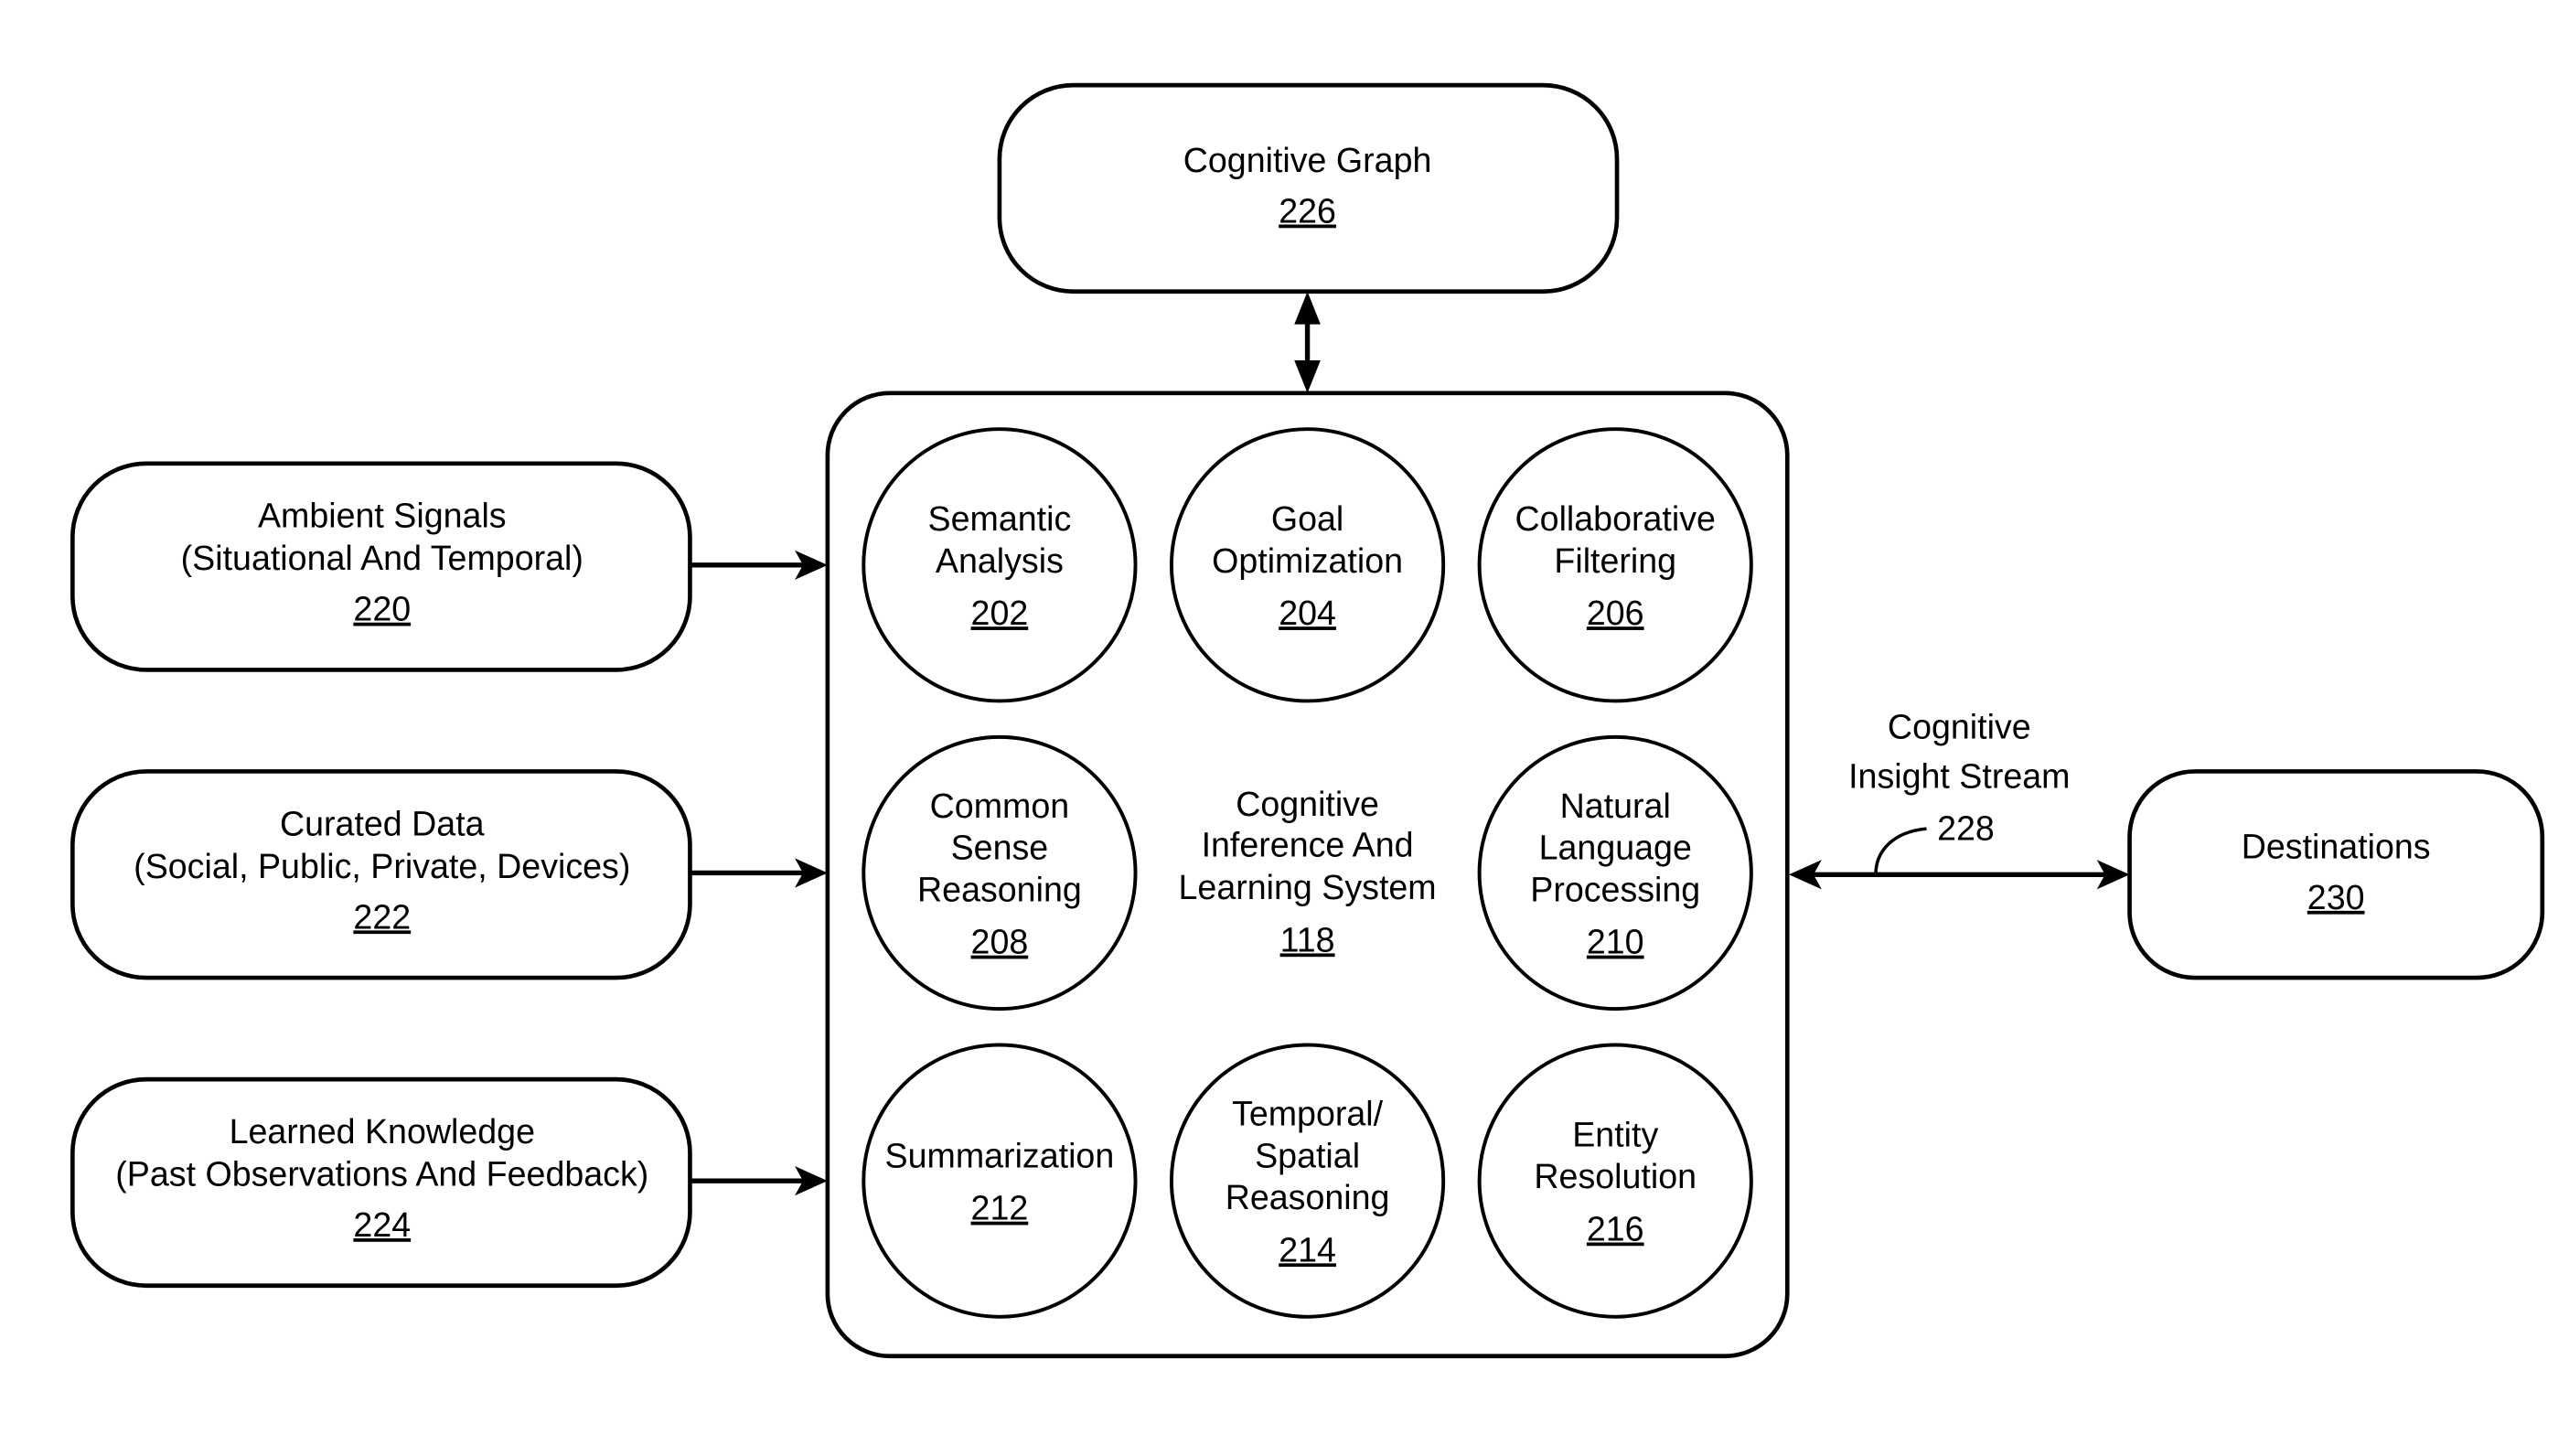 The image size is (2569, 1456). I want to click on input-ref: 222, so click(382, 916).